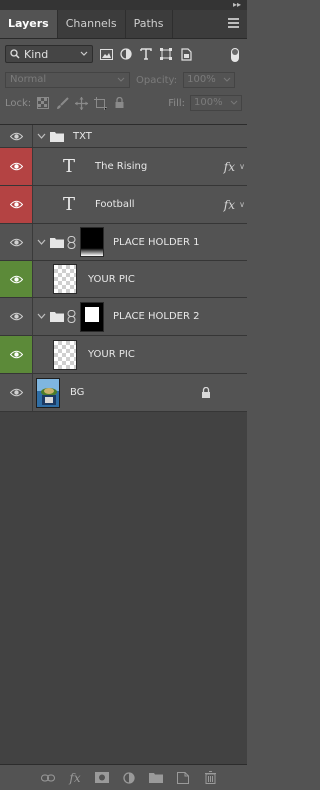  Describe the element at coordinates (29, 24) in the screenshot. I see `tab-layers: Layers` at that location.